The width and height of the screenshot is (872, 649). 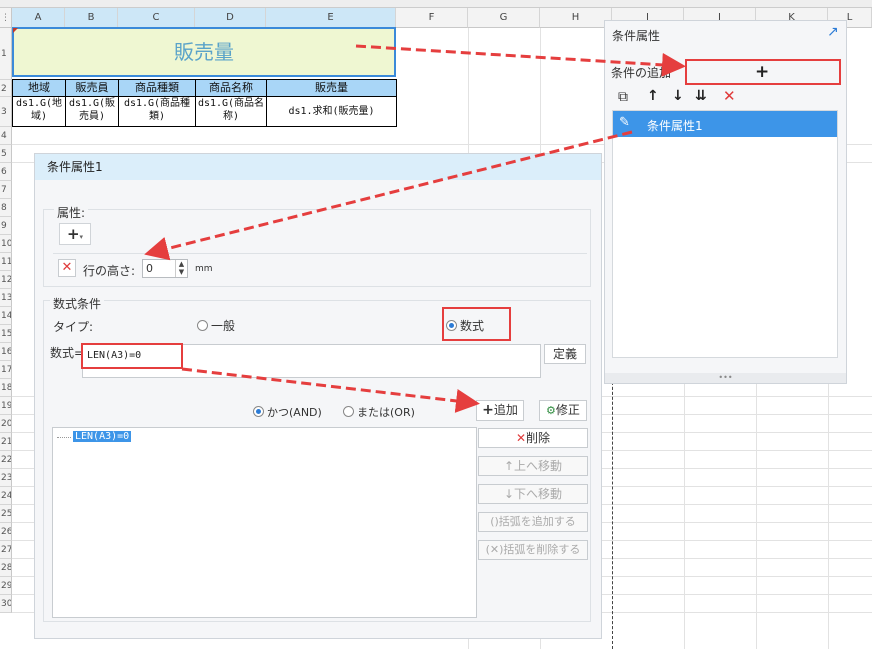 What do you see at coordinates (75, 234) in the screenshot?
I see `add-attribute-button: +▾` at bounding box center [75, 234].